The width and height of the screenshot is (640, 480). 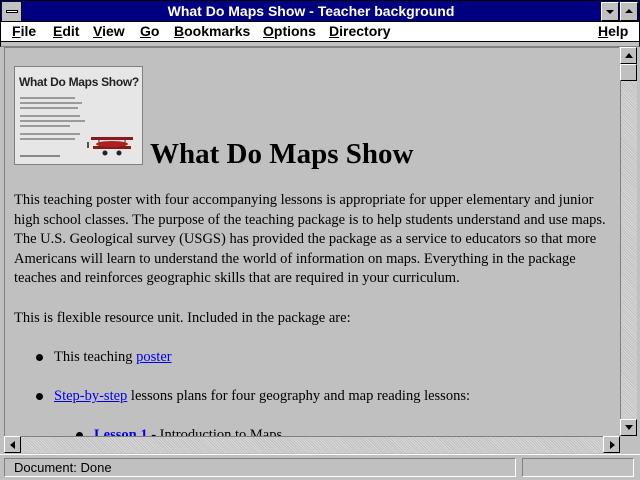 I want to click on status-message-panel: Document: Done, so click(x=260, y=467).